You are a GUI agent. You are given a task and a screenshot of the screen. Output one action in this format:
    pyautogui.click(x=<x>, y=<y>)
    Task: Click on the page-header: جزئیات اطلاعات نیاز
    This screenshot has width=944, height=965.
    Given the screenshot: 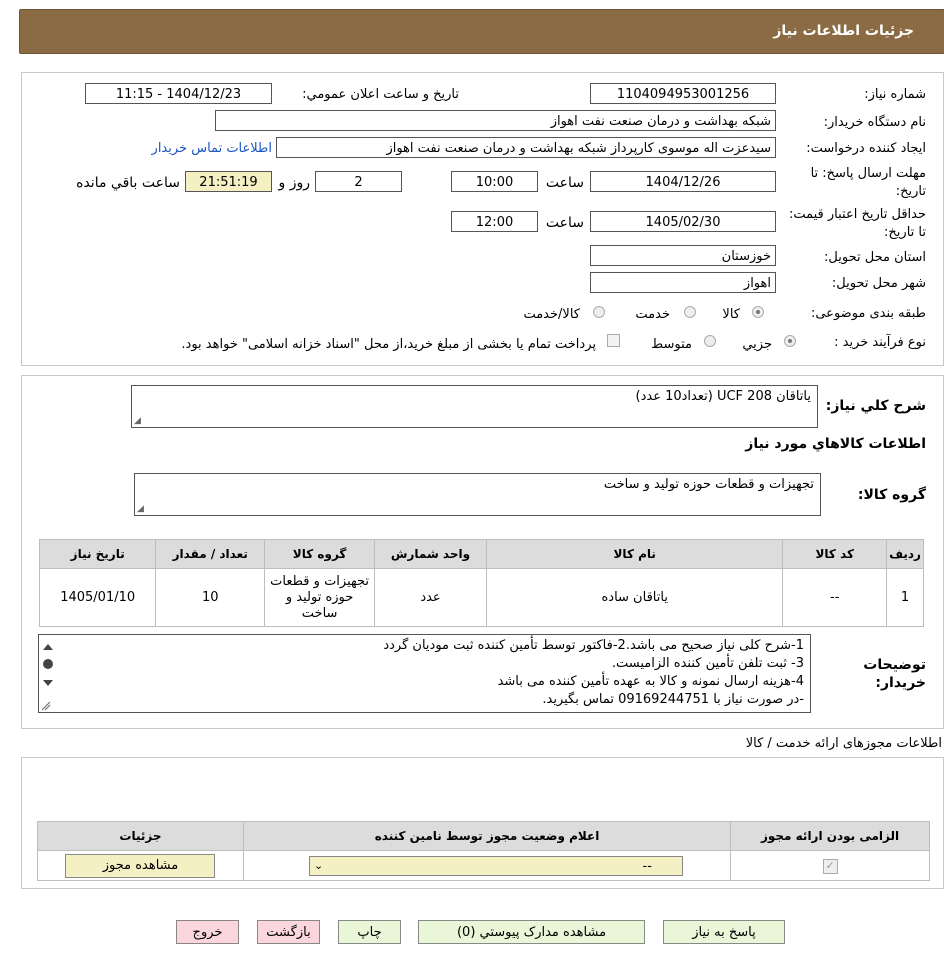 What is the action you would take?
    pyautogui.click(x=481, y=31)
    